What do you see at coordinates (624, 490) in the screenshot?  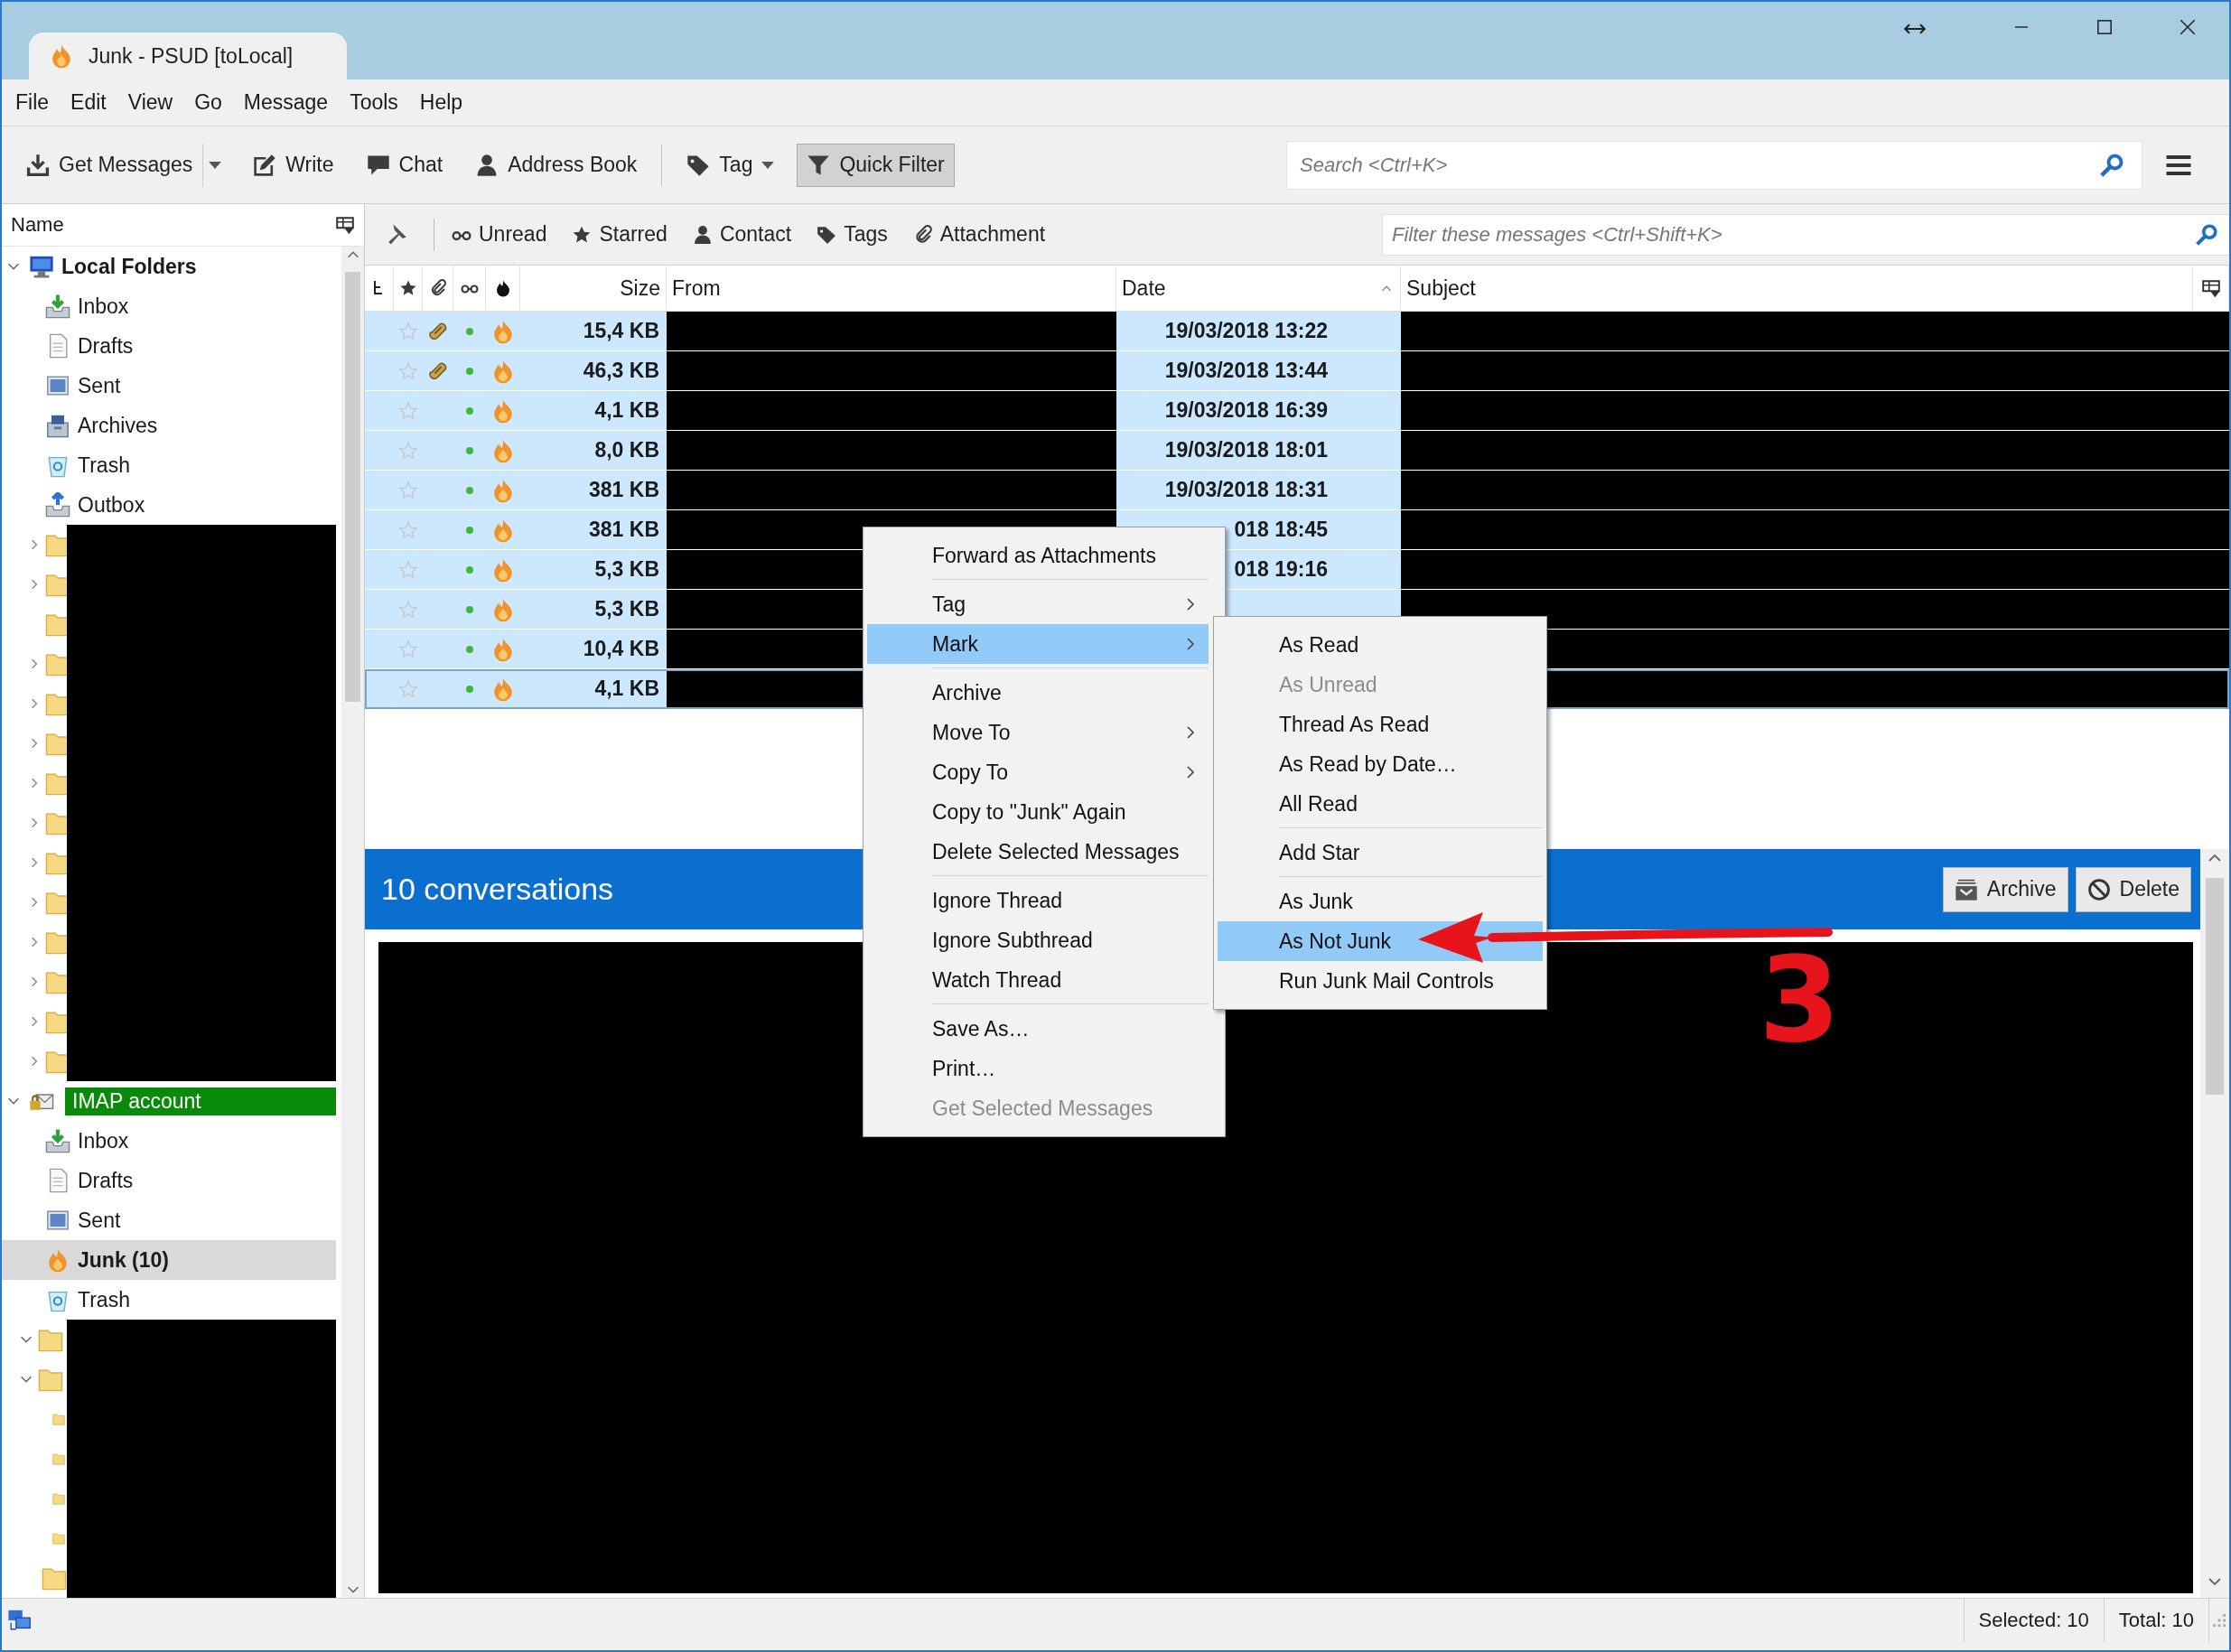 I see `table-cell-text: 381 KB` at bounding box center [624, 490].